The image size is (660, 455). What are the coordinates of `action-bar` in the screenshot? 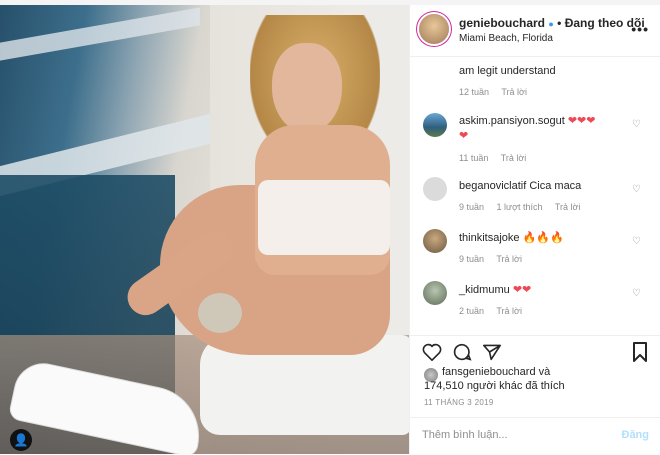 It's located at (535, 350).